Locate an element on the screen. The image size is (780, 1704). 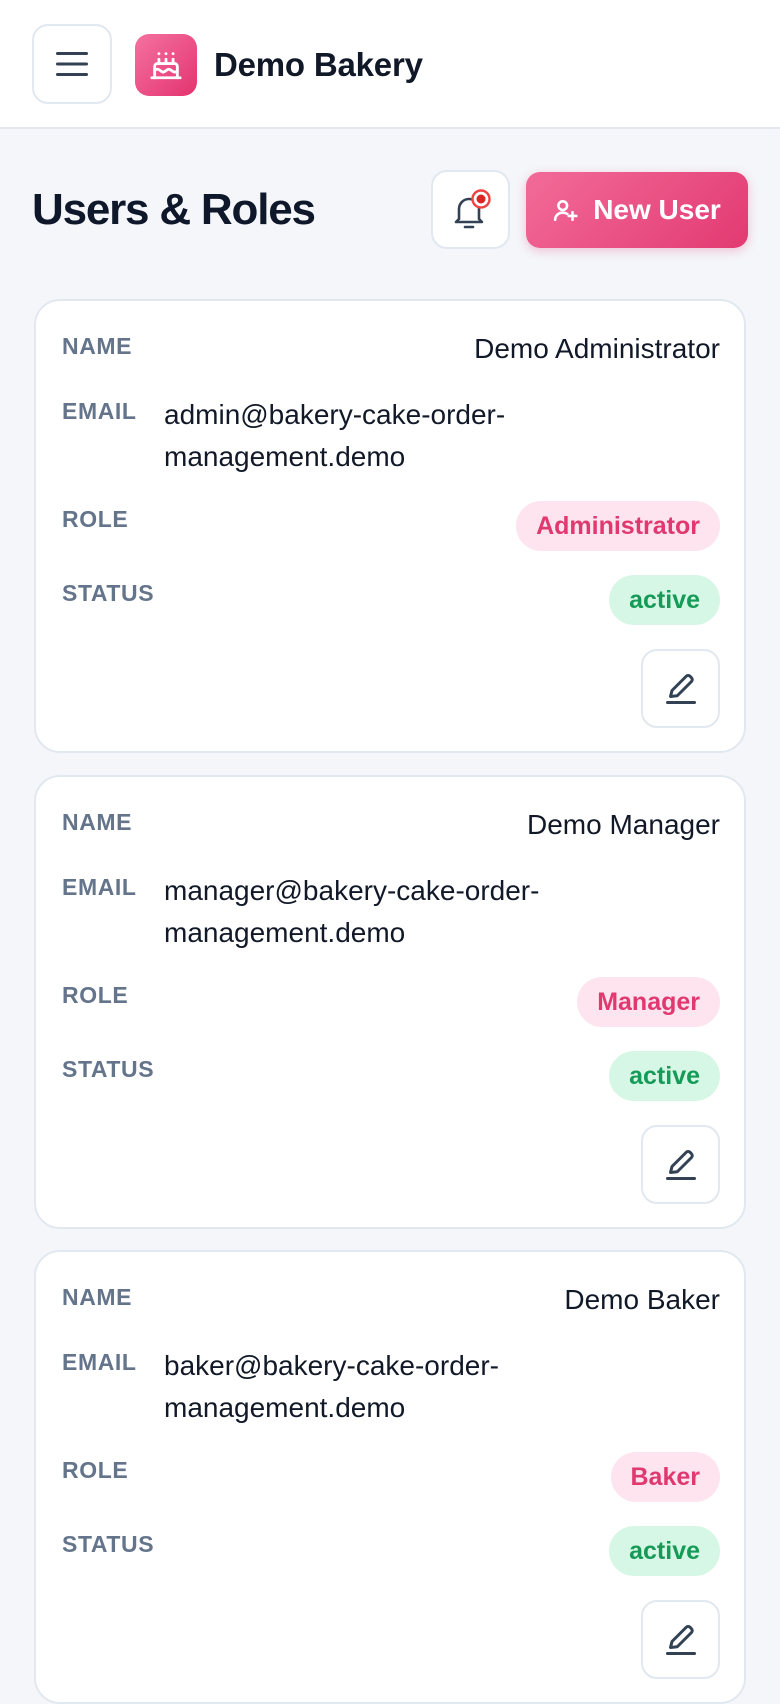
bell-icon is located at coordinates (472, 208).